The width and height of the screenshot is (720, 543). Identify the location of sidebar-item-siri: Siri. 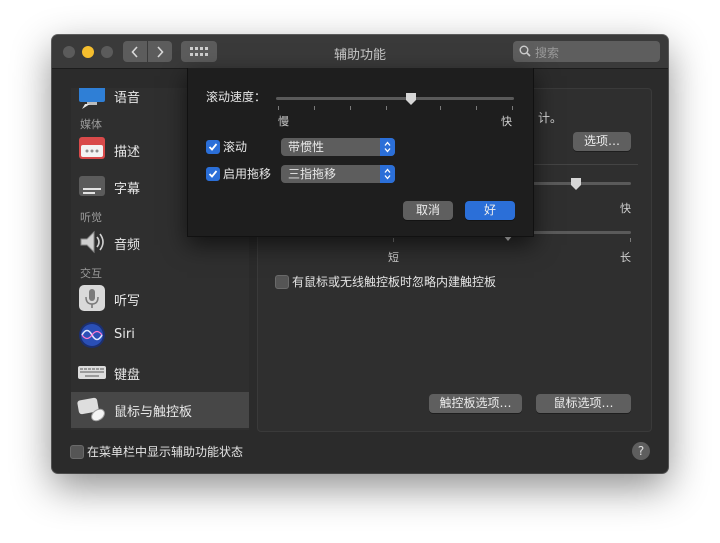
(160, 336).